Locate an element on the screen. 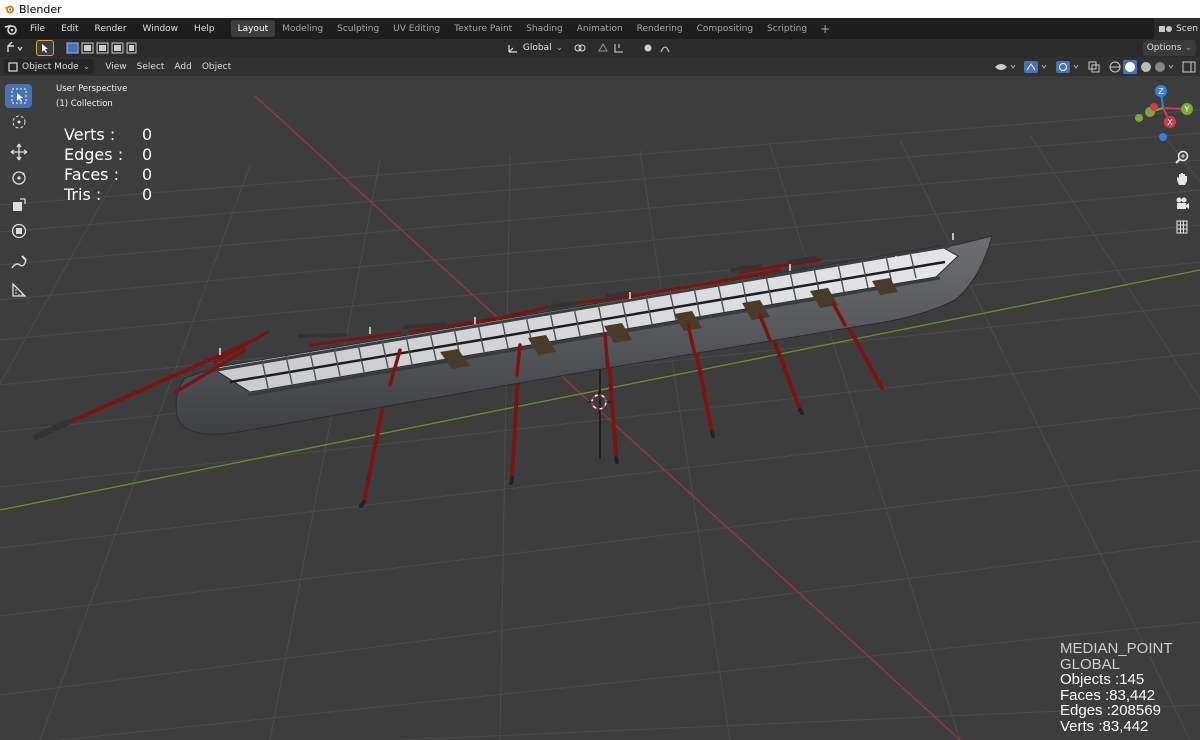 Image resolution: width=1200 pixels, height=740 pixels. objects-count: Objects :145 is located at coordinates (1102, 679).